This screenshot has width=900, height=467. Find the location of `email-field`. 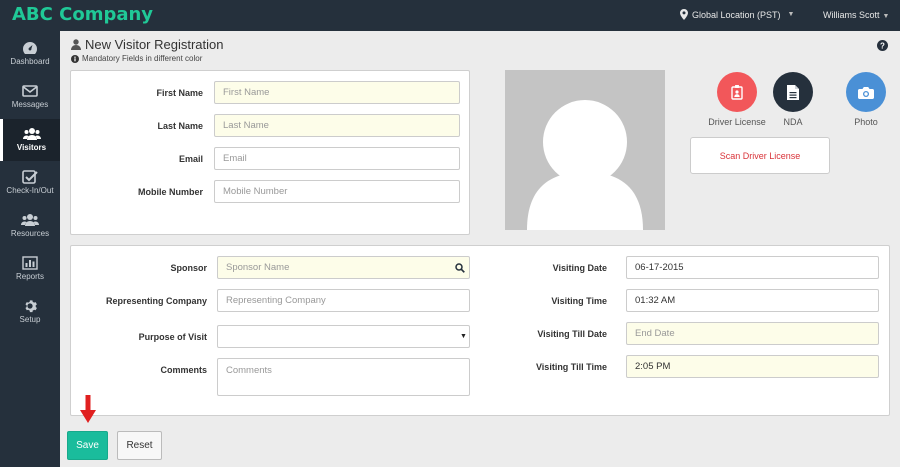

email-field is located at coordinates (337, 158).